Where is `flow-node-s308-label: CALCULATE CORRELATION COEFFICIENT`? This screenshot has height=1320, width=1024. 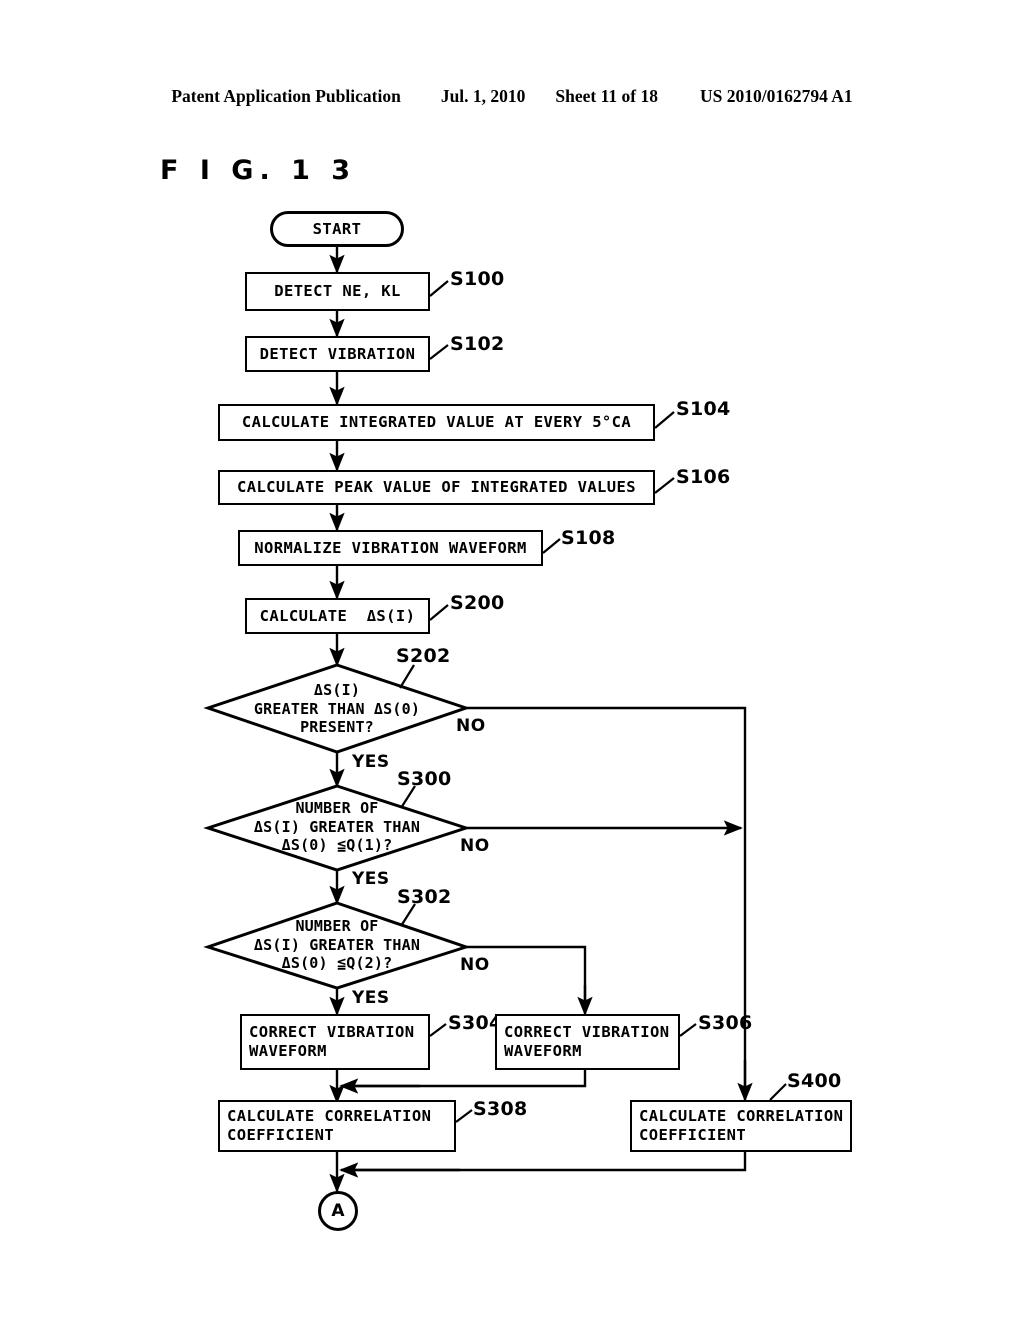
flow-node-s308-label: CALCULATE CORRELATION COEFFICIENT is located at coordinates (329, 1125).